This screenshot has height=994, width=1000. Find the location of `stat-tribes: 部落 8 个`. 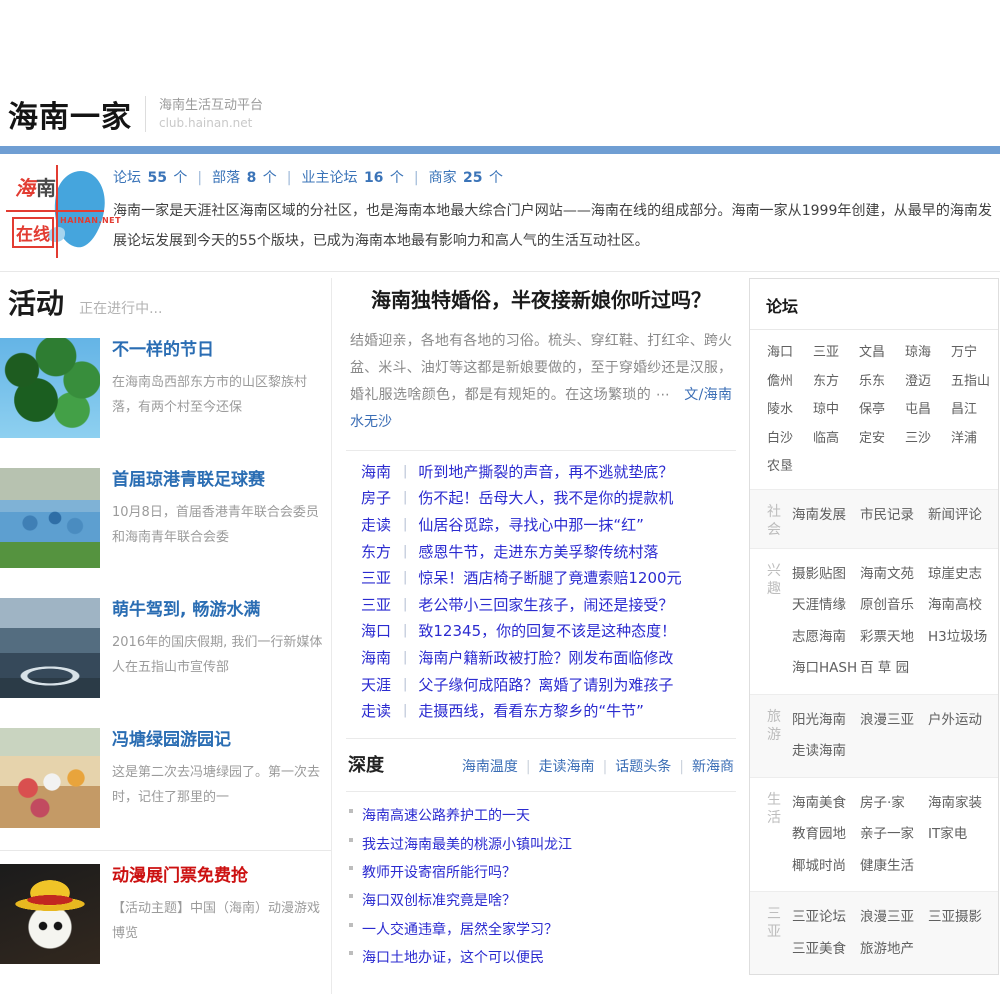

stat-tribes: 部落 8 个 is located at coordinates (244, 178).